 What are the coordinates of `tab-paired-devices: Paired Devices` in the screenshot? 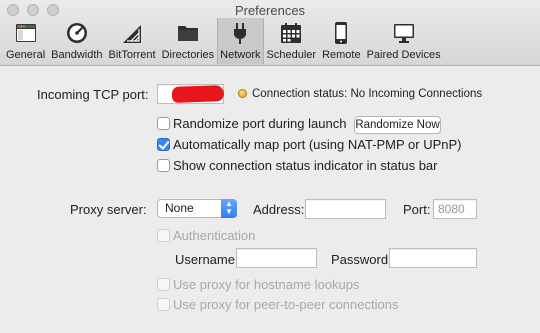 It's located at (404, 41).